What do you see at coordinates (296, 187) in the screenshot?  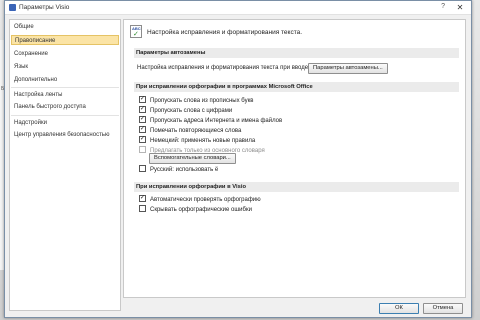 I see `section-visio-spelling: При исправлении орфографии в Visio` at bounding box center [296, 187].